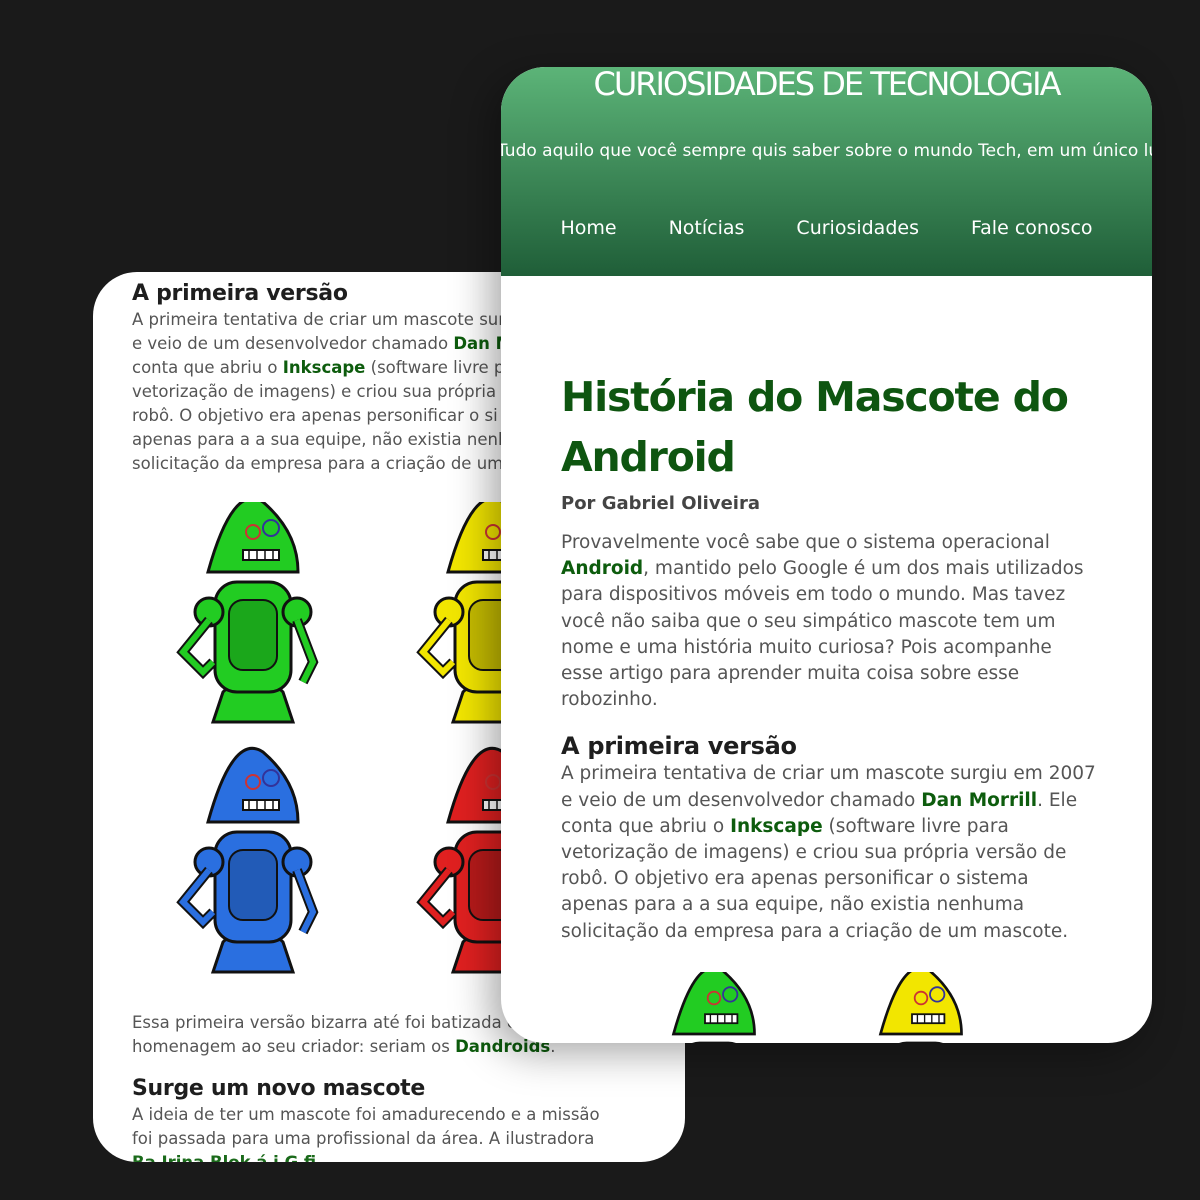 This screenshot has height=1200, width=1200. Describe the element at coordinates (324, 367) in the screenshot. I see `back-section1-keyword-link: Inkscape` at that location.